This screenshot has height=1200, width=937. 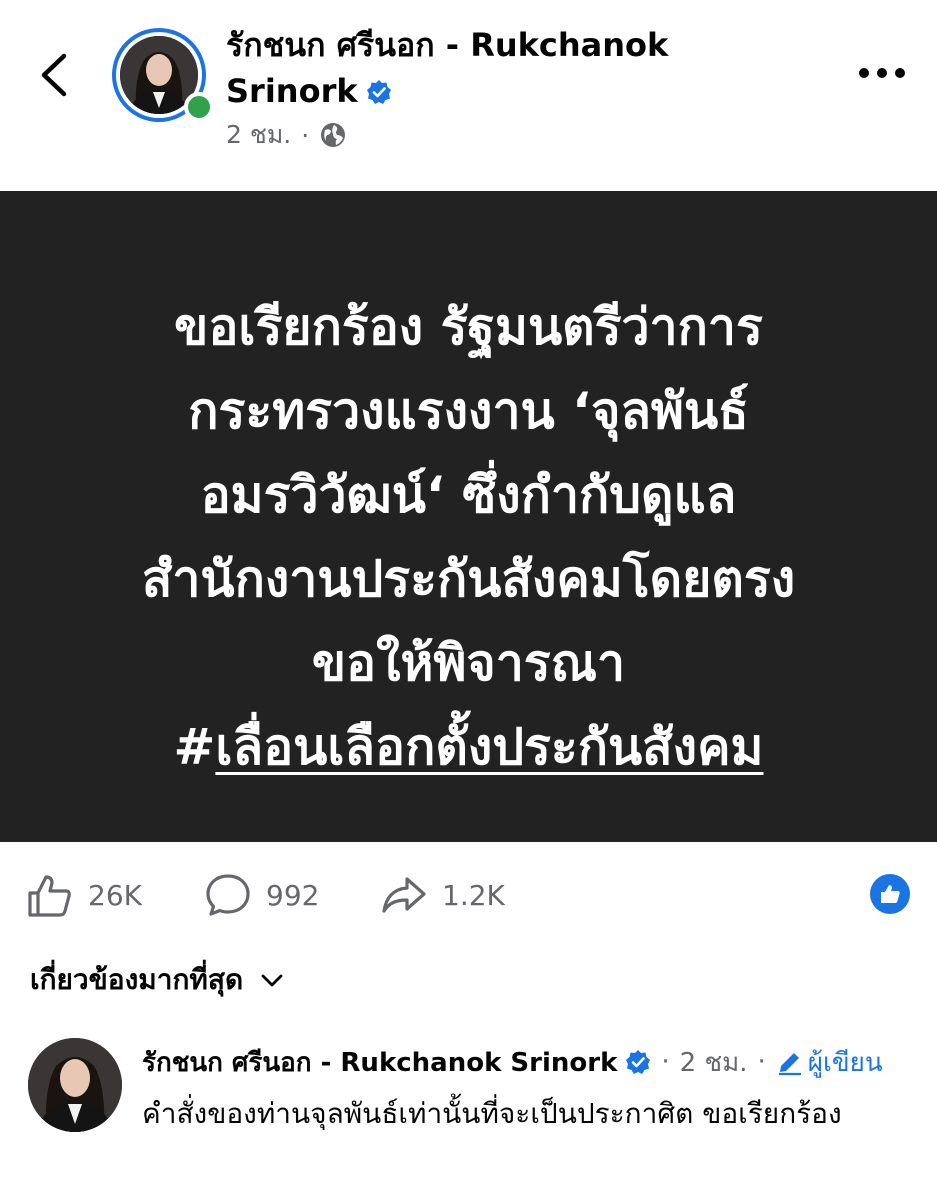 What do you see at coordinates (258, 135) in the screenshot?
I see `post-time: 2 ชม.` at bounding box center [258, 135].